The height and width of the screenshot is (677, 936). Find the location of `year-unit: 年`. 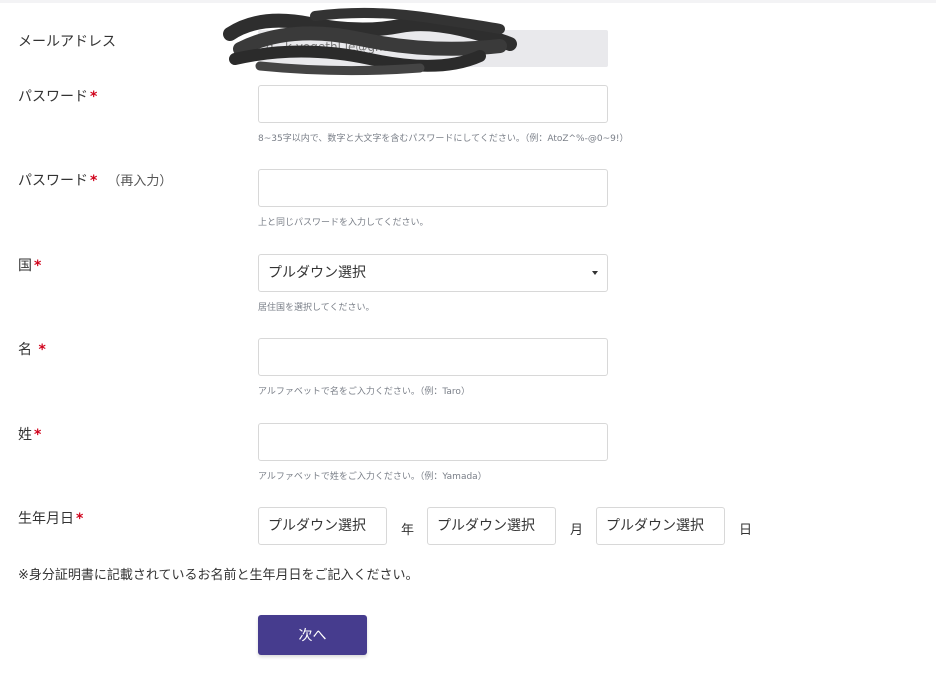

year-unit: 年 is located at coordinates (408, 530).